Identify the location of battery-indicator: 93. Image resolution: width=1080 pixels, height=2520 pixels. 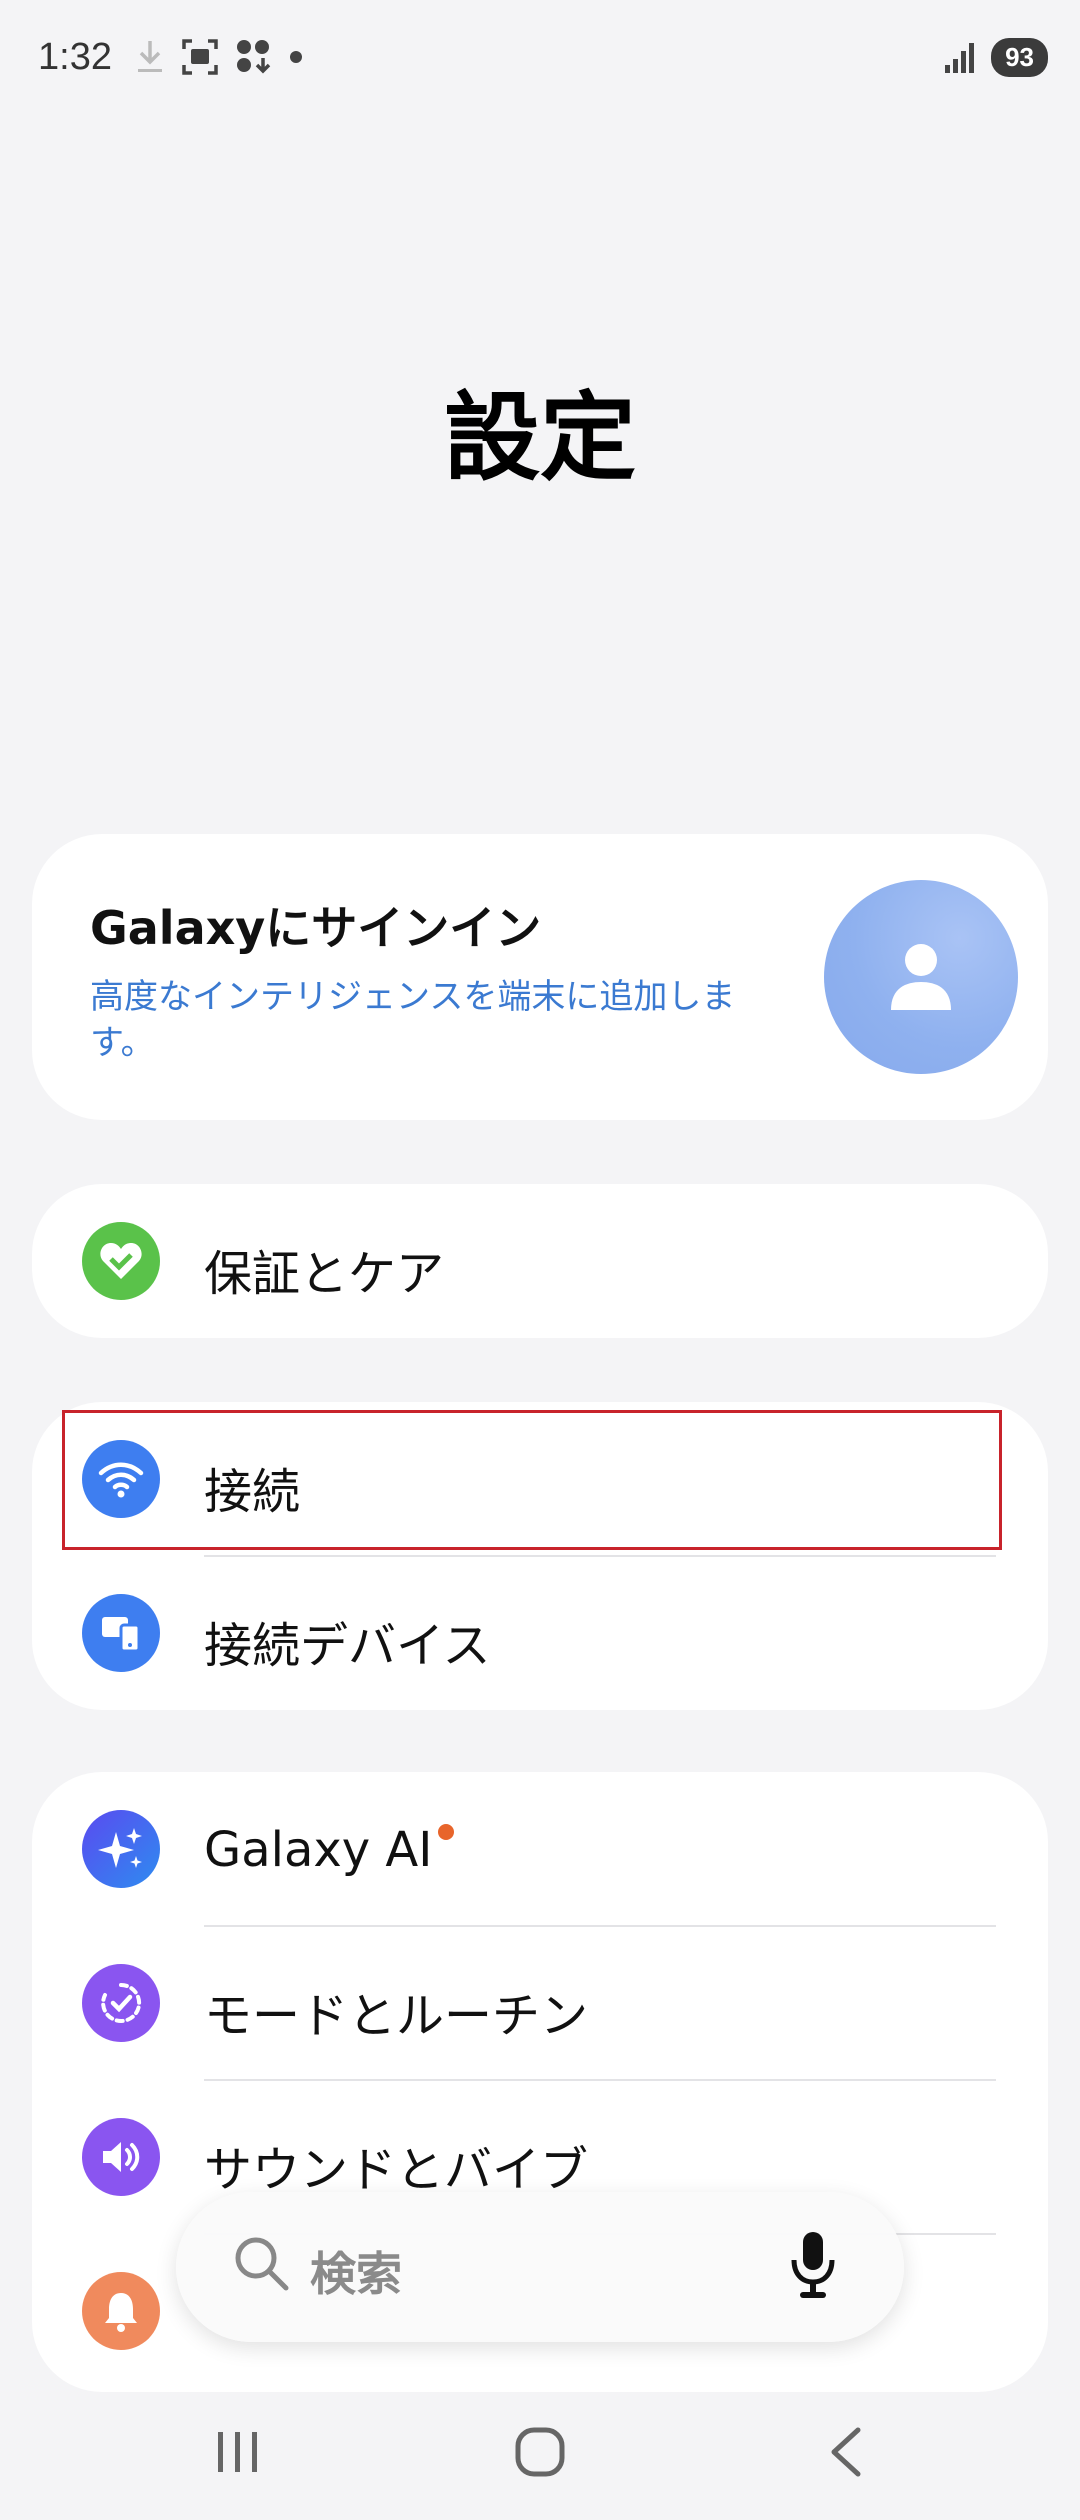
(1019, 57).